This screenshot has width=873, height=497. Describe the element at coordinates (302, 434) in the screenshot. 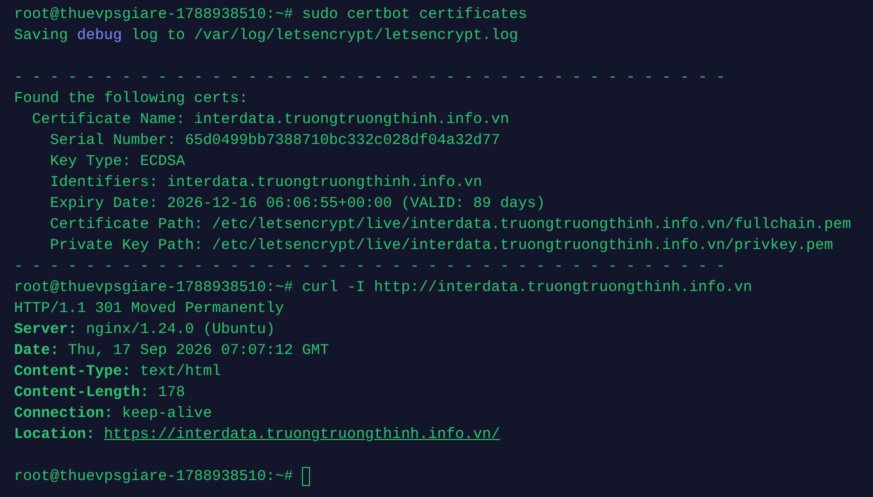

I see `url-link: https://interdata.truongtruongthinh.info.vn/` at that location.